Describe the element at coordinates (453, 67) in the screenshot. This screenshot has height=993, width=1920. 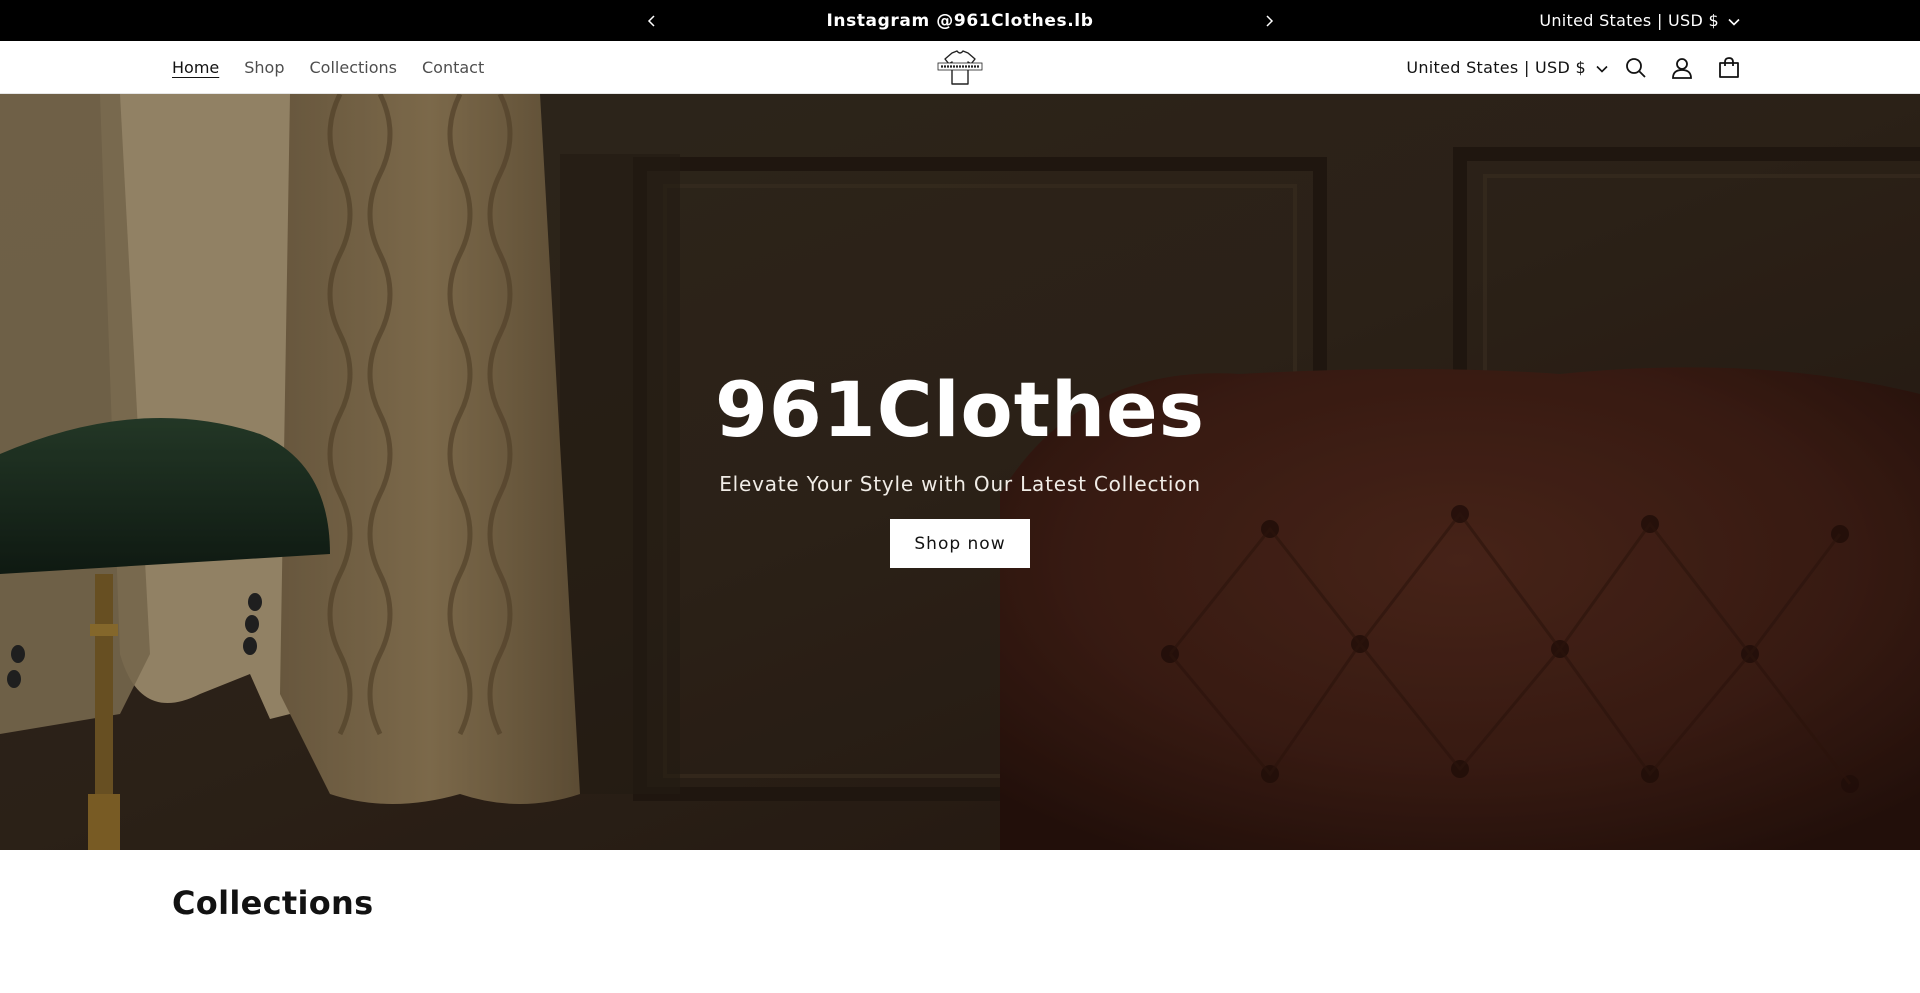
I see `nav-item-contact: Contact` at that location.